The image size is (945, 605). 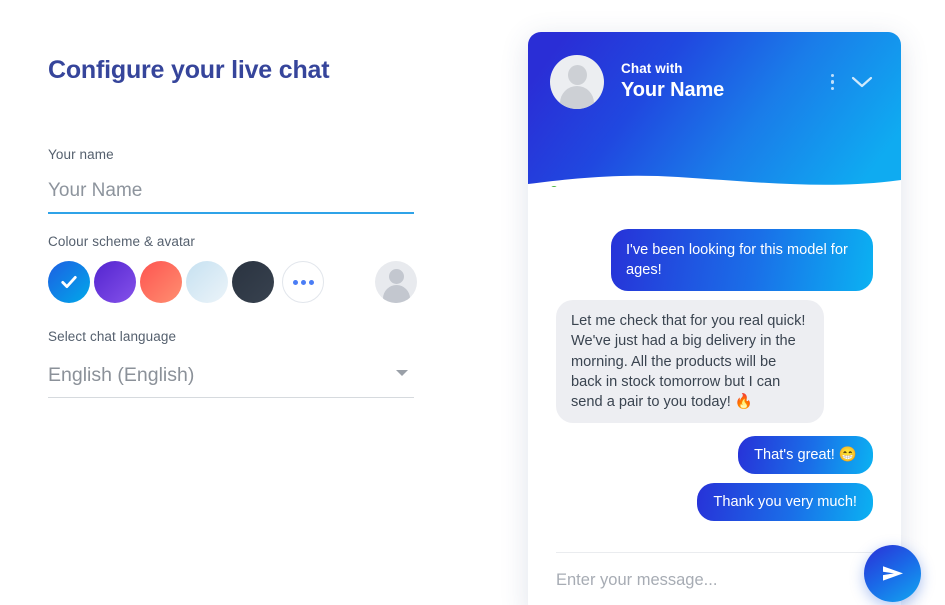 I want to click on colour-swatch-blue, so click(x=69, y=282).